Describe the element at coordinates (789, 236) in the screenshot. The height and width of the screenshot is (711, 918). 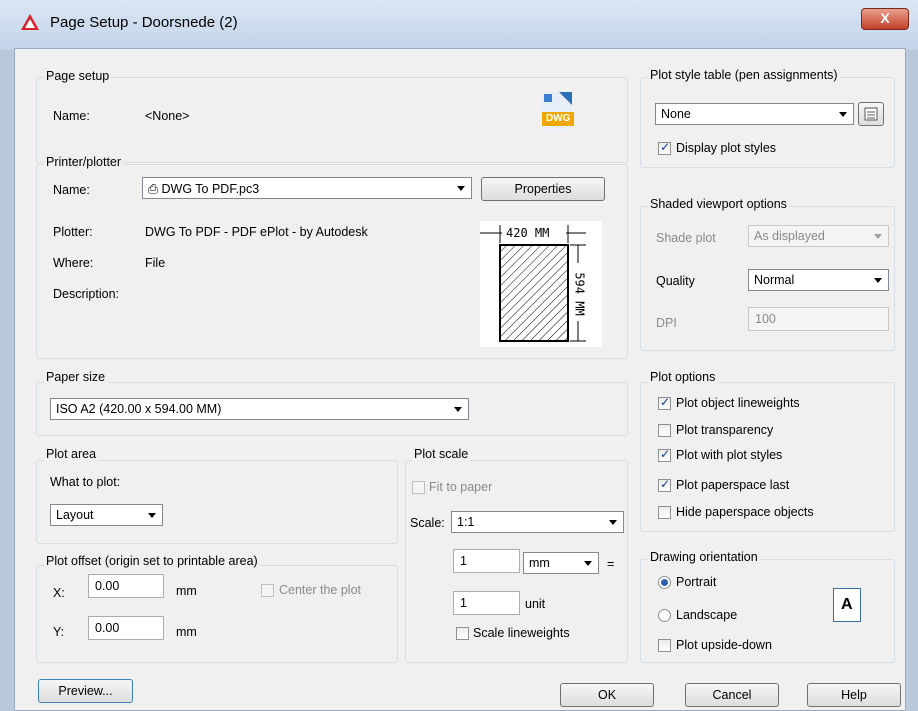
I see `shade-plot-value: As displayed` at that location.